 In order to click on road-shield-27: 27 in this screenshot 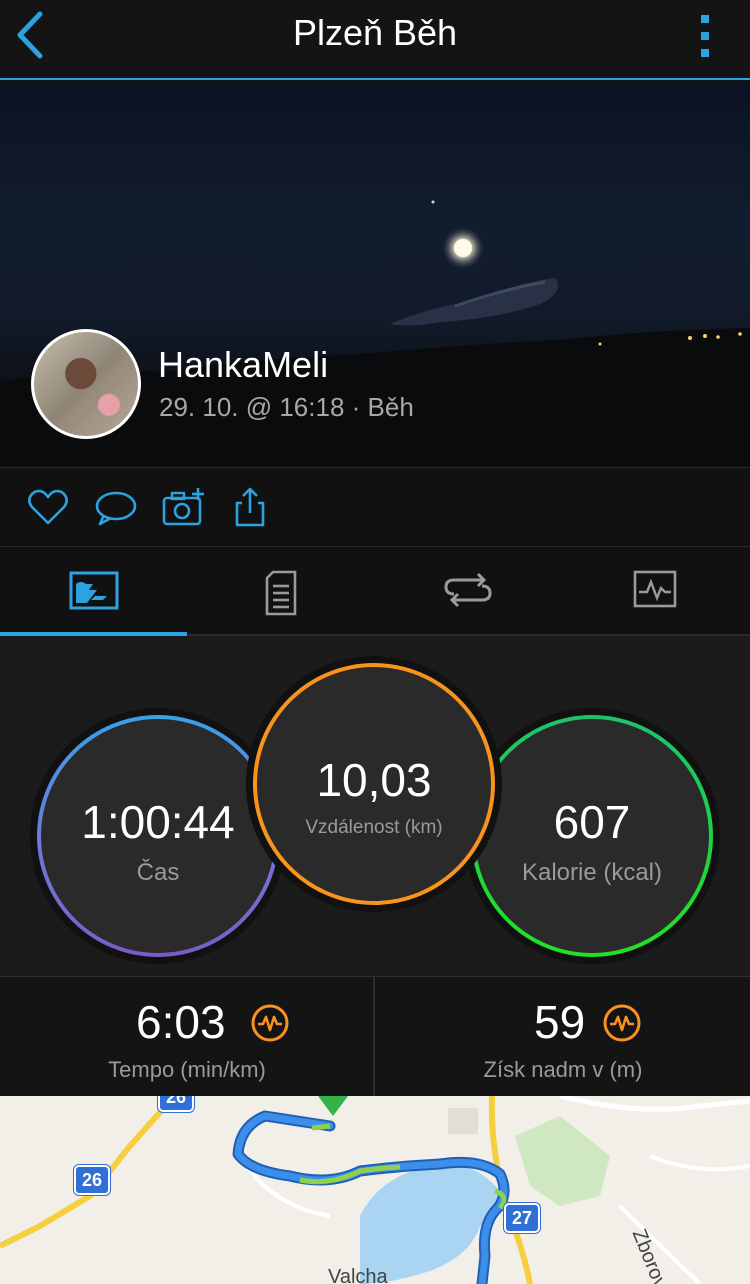, I will do `click(522, 1218)`.